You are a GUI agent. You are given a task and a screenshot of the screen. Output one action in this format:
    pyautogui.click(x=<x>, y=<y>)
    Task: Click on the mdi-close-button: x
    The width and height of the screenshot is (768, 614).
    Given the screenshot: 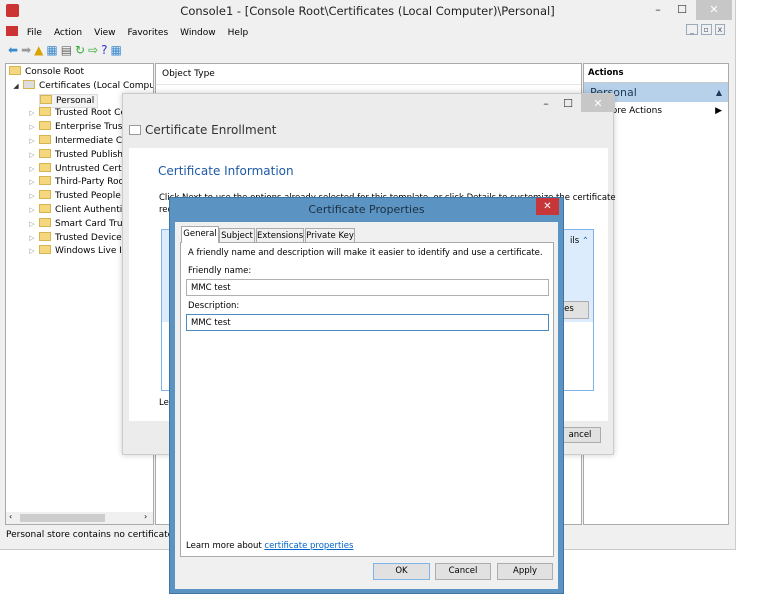 What is the action you would take?
    pyautogui.click(x=720, y=29)
    